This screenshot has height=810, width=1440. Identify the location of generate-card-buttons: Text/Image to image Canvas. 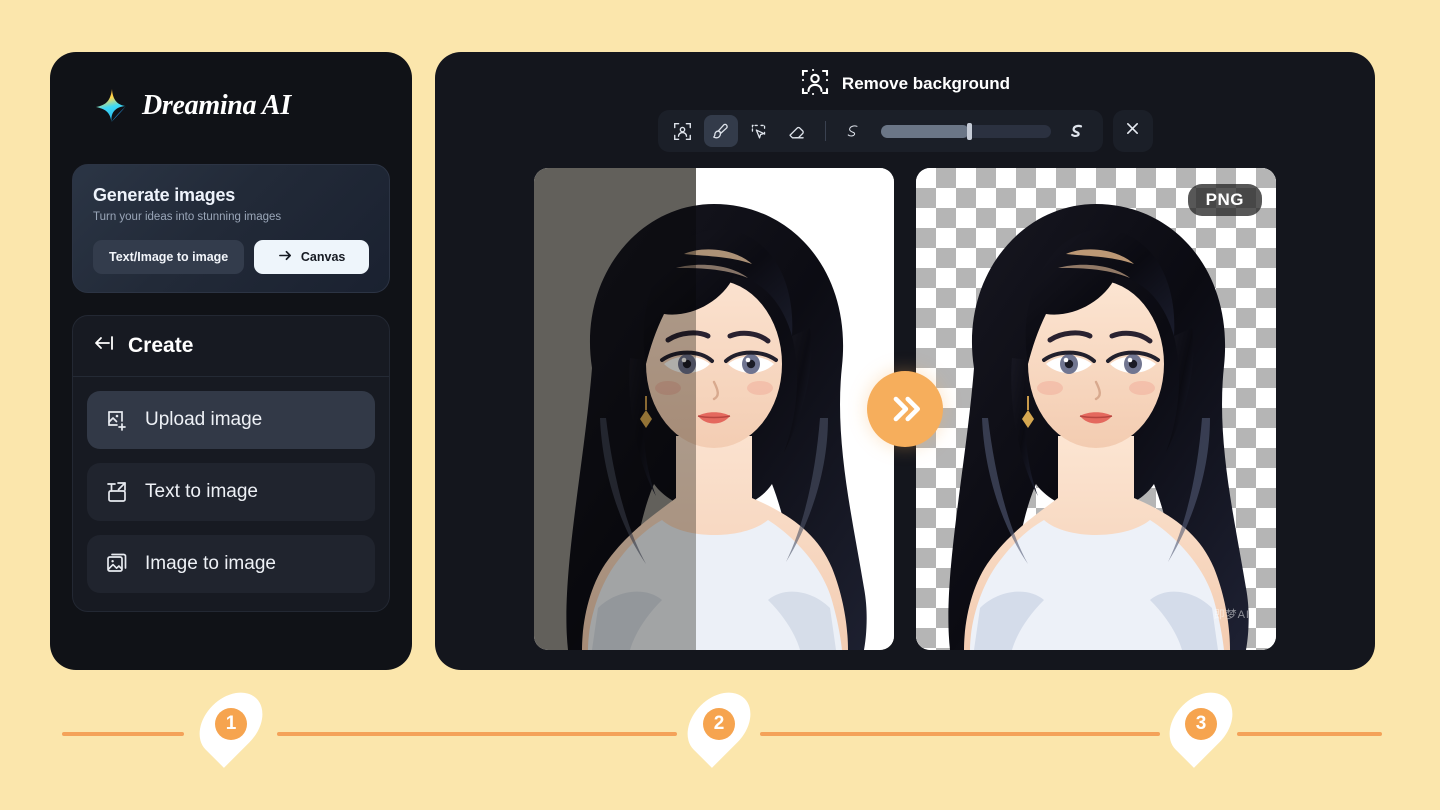
(231, 257).